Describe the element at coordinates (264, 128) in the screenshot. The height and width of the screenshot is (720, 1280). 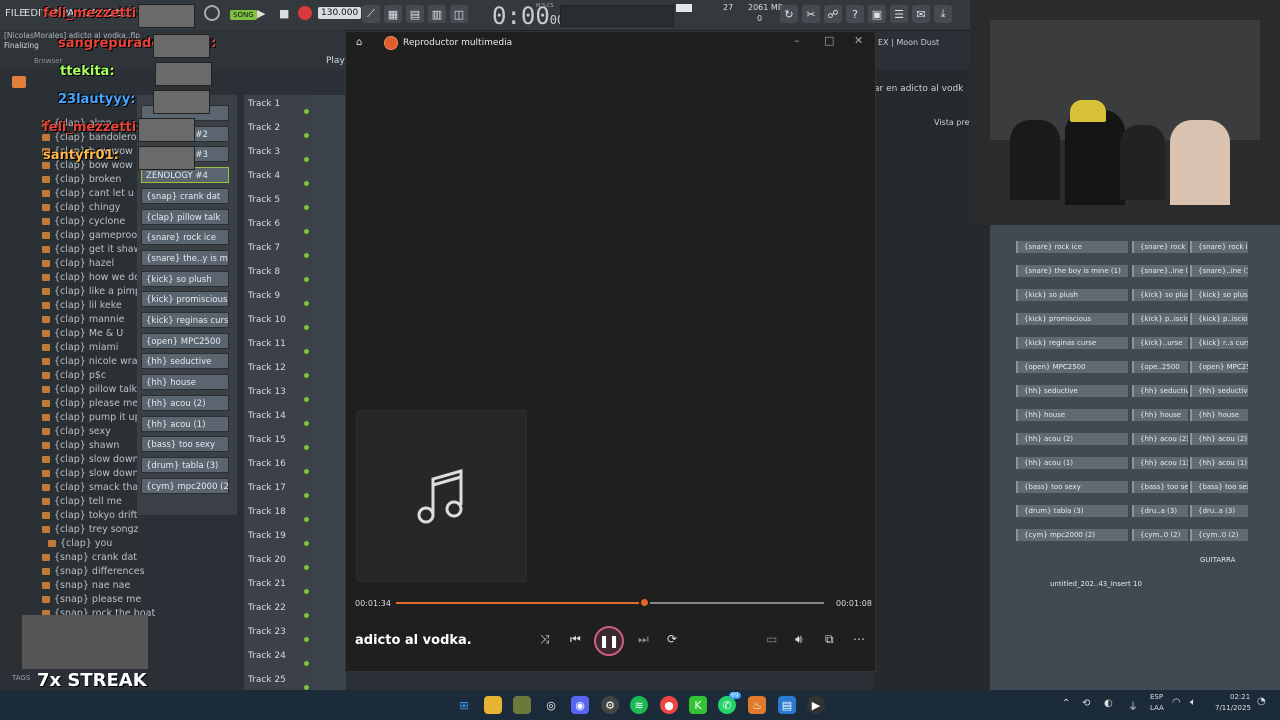
I see `track-label: Track 2` at that location.